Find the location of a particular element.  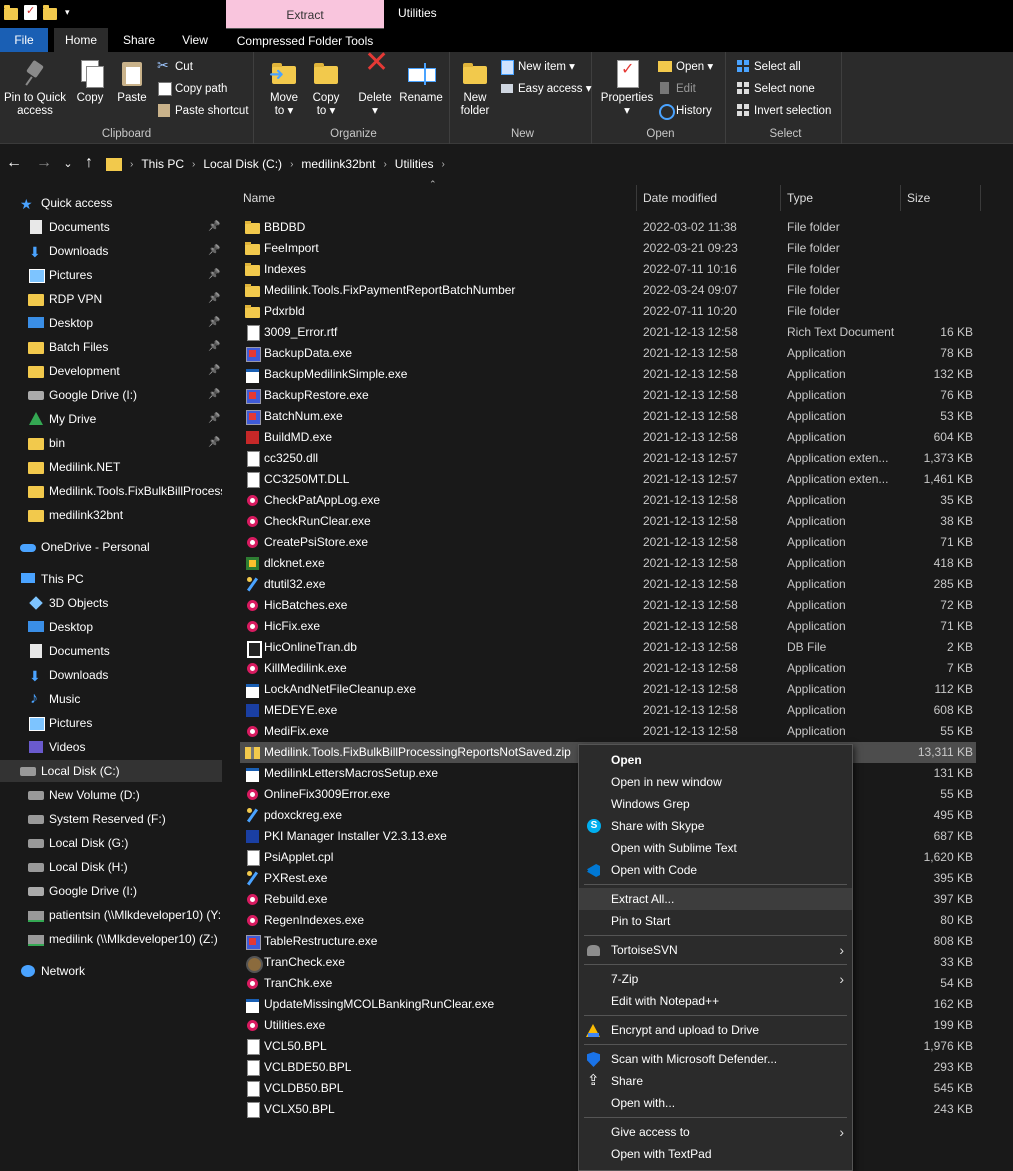

breadcrumb-local-disk: Local Disk (C:) is located at coordinates (242, 164).